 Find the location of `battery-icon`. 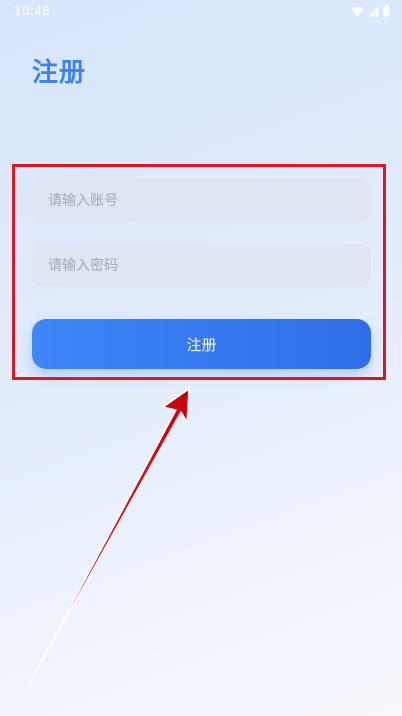

battery-icon is located at coordinates (386, 11).